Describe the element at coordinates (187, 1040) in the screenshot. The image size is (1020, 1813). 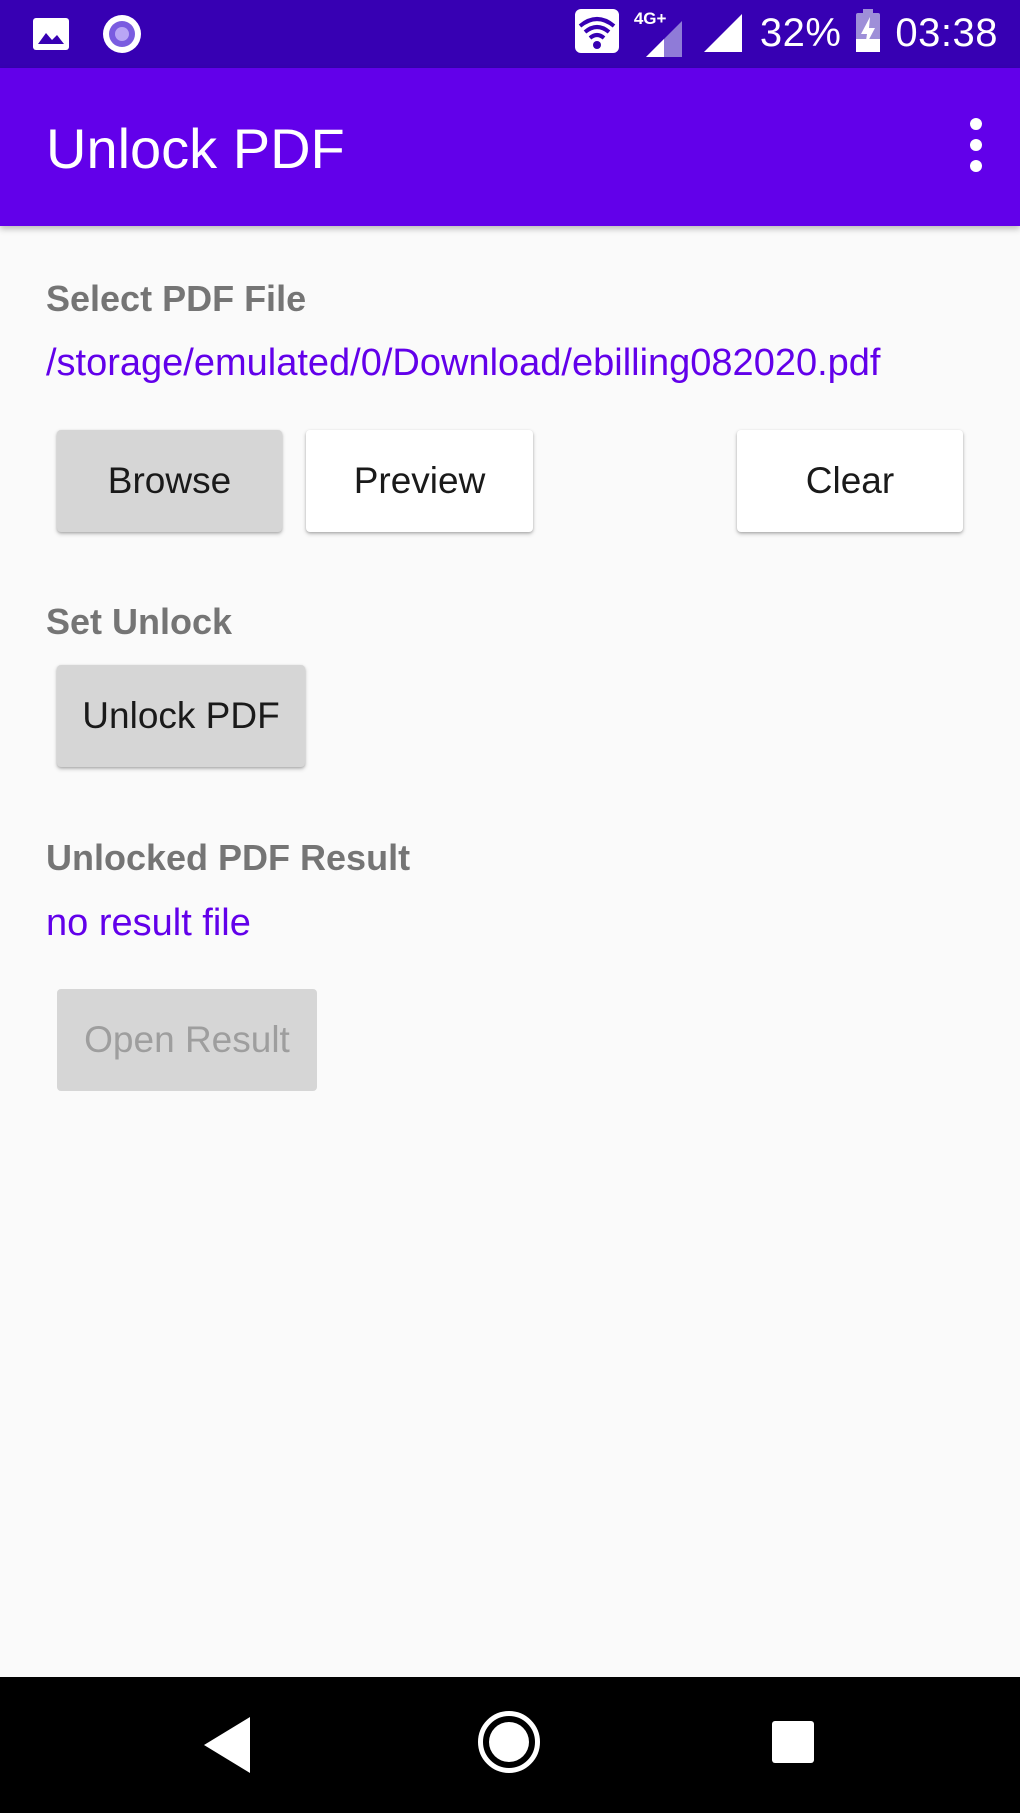
I see `open-result-button: Open Result` at that location.